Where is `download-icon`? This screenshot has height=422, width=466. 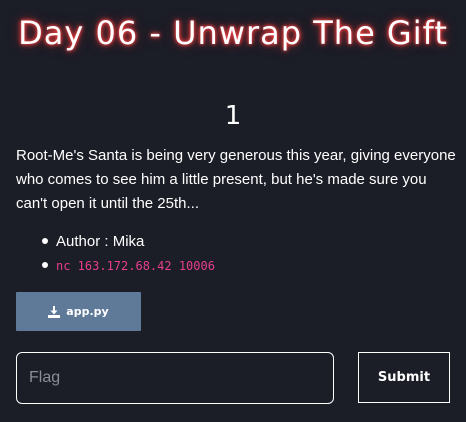 download-icon is located at coordinates (54, 311).